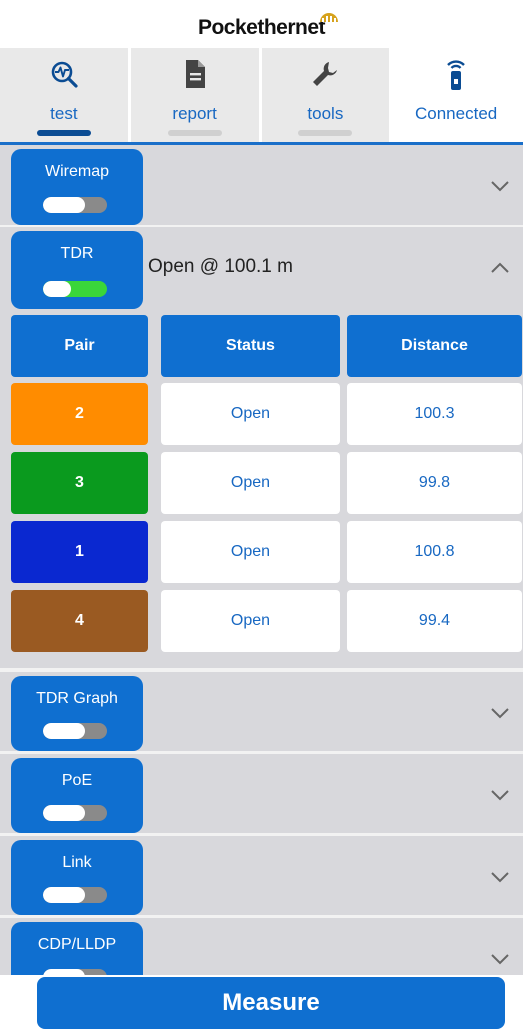 This screenshot has height=1029, width=523. What do you see at coordinates (79, 483) in the screenshot?
I see `pair-cell: 3` at bounding box center [79, 483].